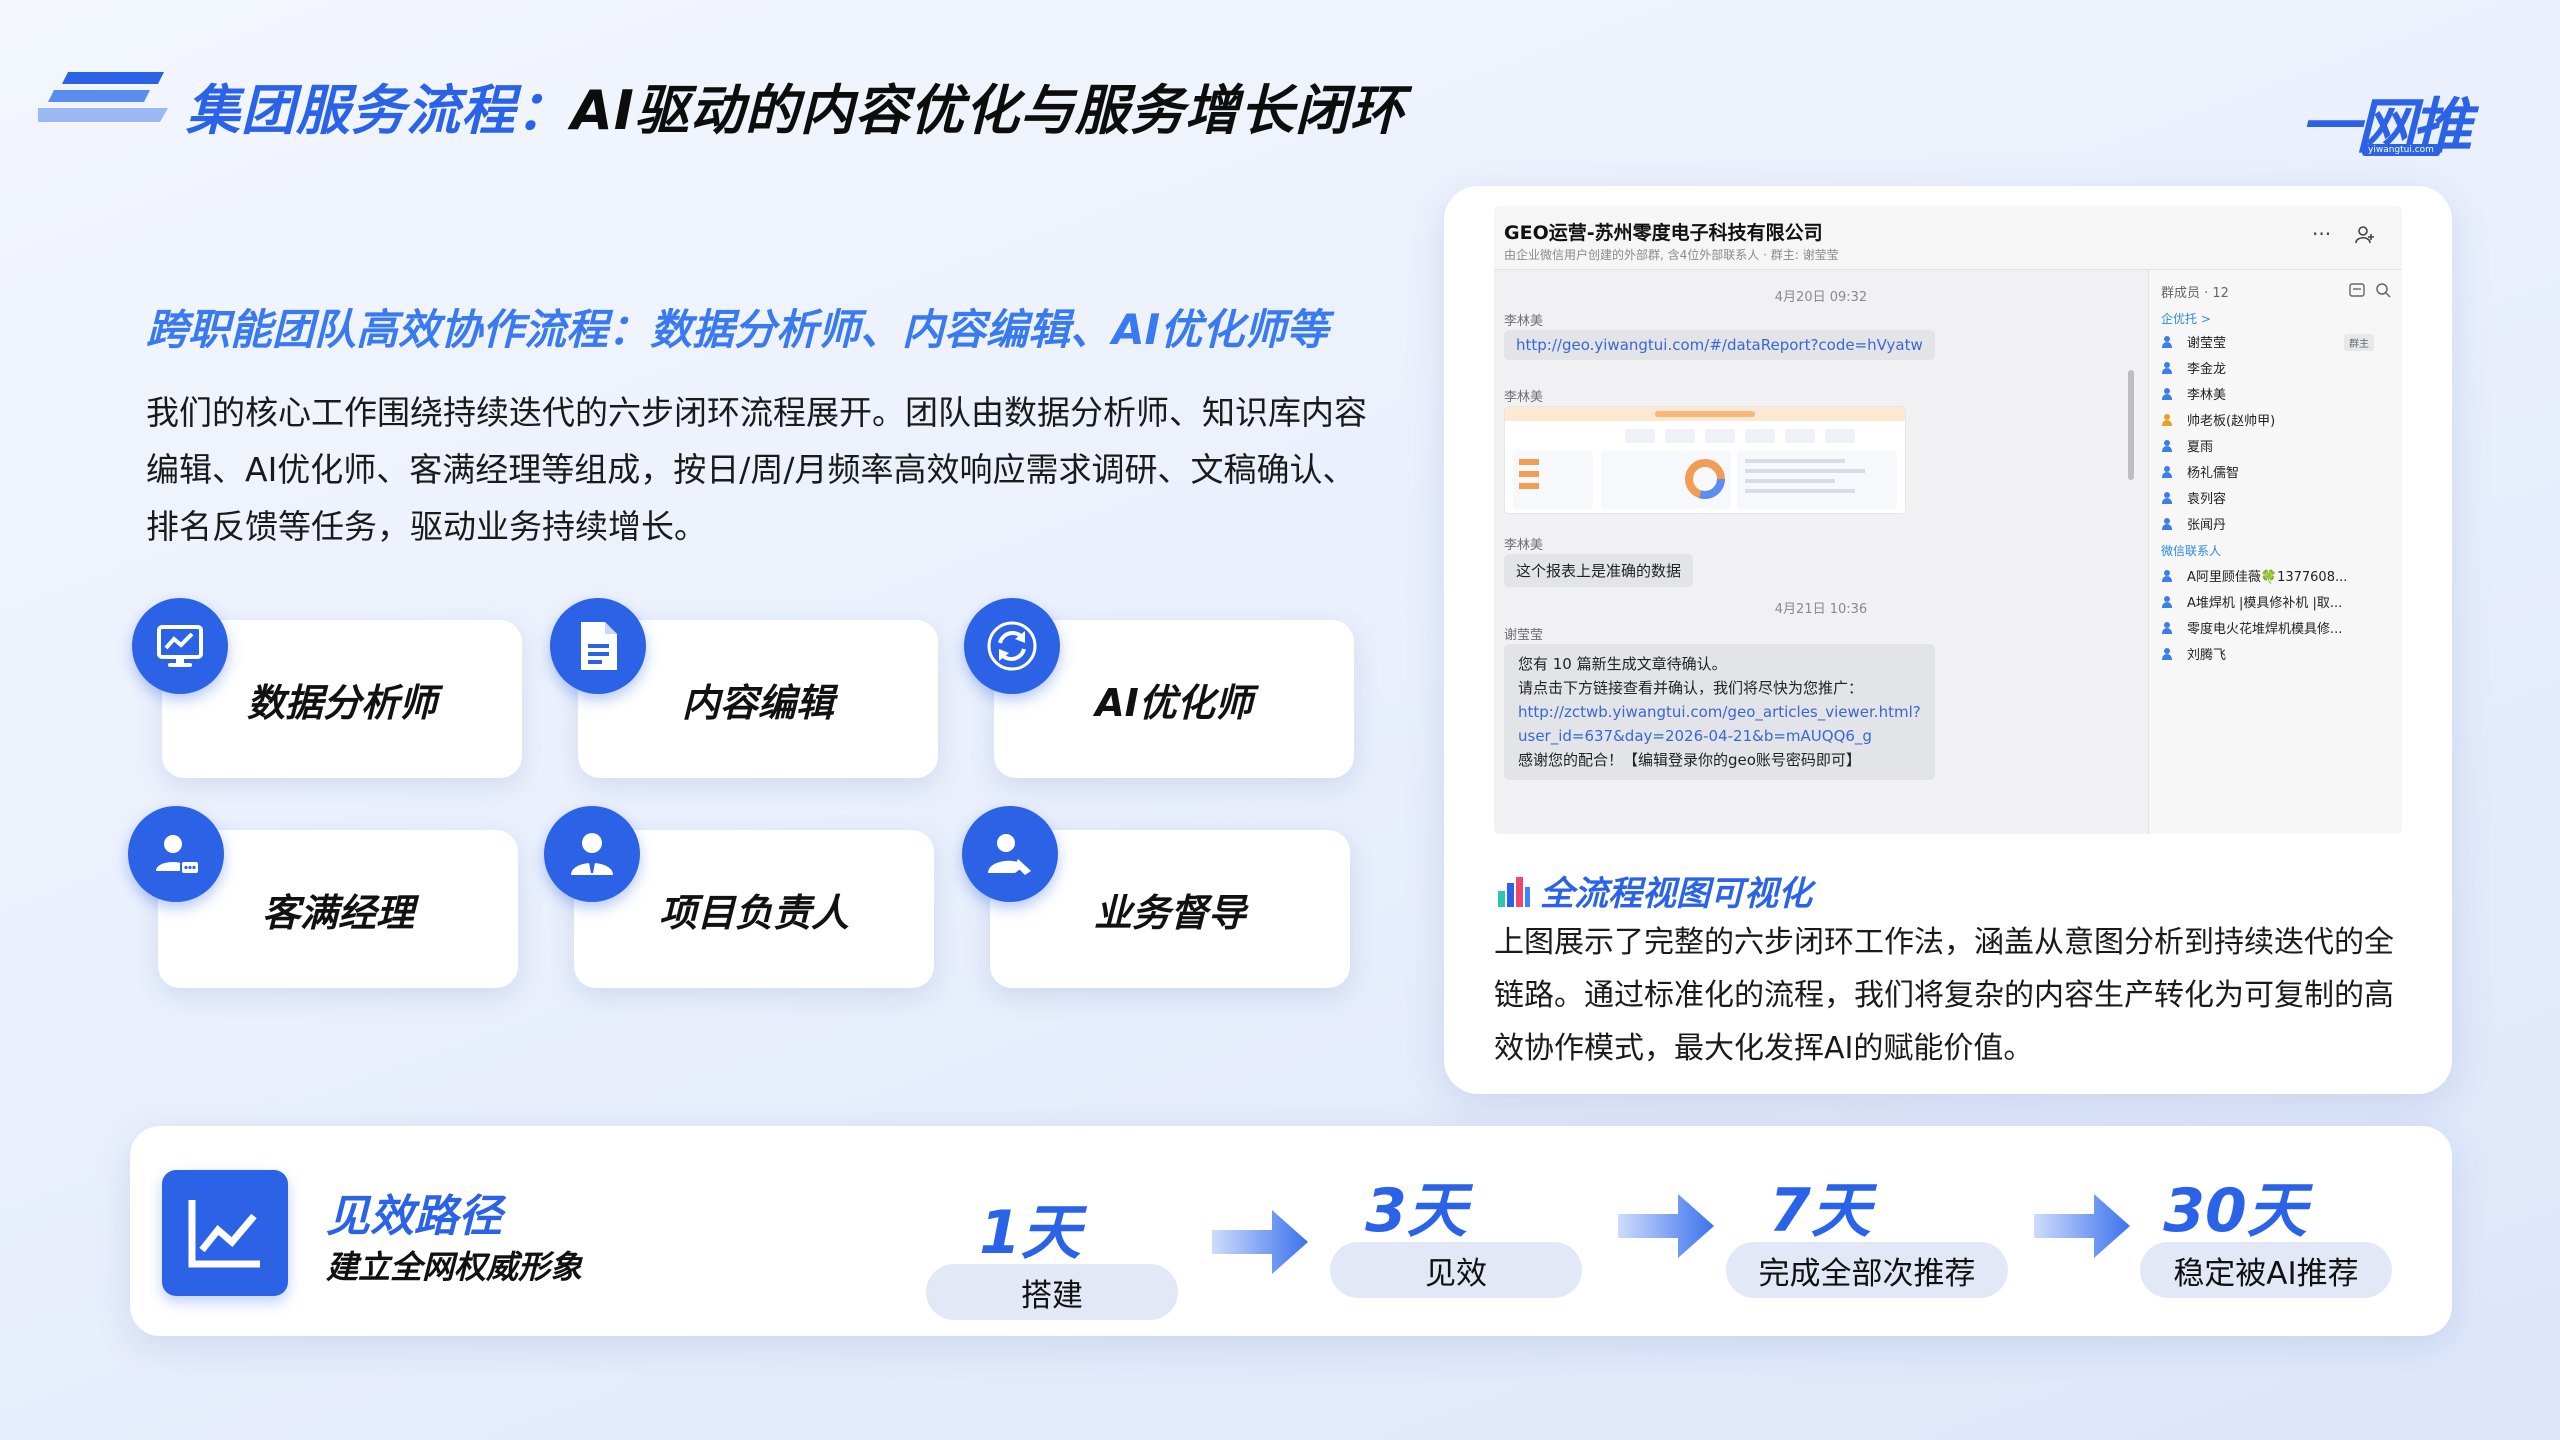  What do you see at coordinates (378, 110) in the screenshot?
I see `page-title-highlight: 集团服务流程：` at bounding box center [378, 110].